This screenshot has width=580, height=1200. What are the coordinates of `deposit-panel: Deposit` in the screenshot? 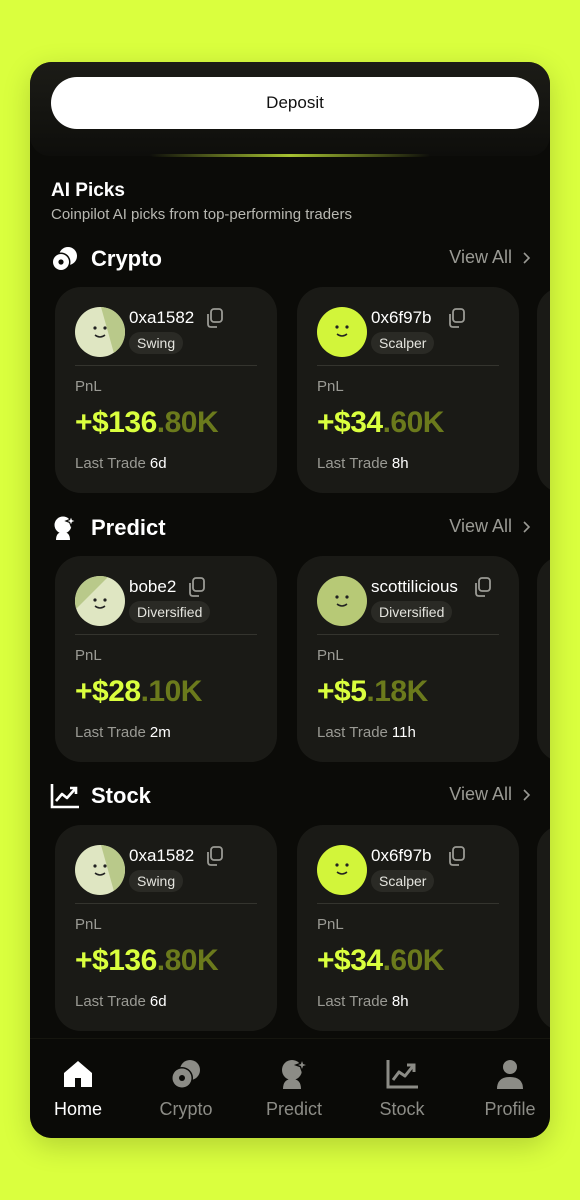 It's located at (290, 109).